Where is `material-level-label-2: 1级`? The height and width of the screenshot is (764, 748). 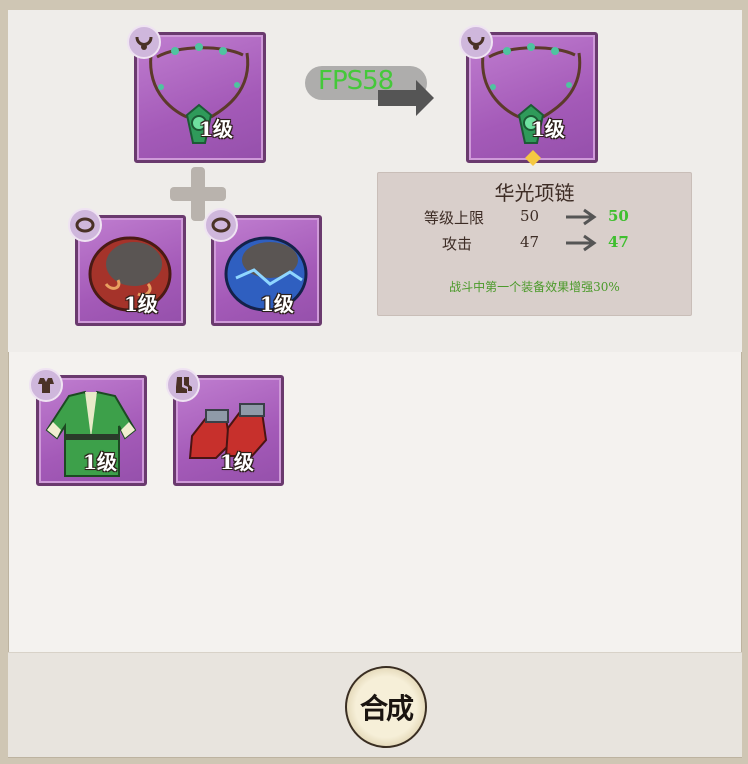 material-level-label-2: 1级 is located at coordinates (277, 304).